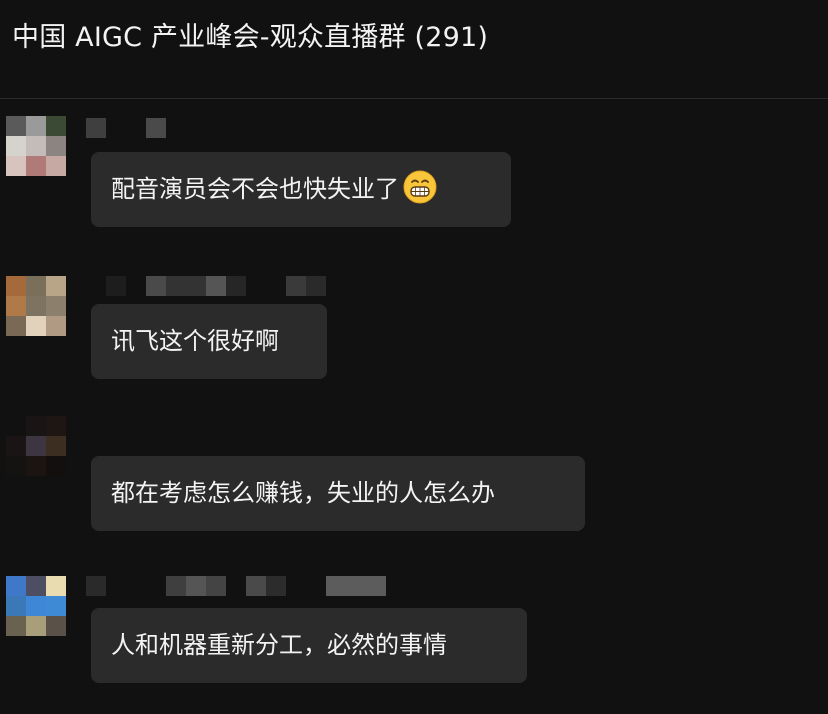  I want to click on message-bubble: 配音演员会不会也快失业了, so click(301, 189).